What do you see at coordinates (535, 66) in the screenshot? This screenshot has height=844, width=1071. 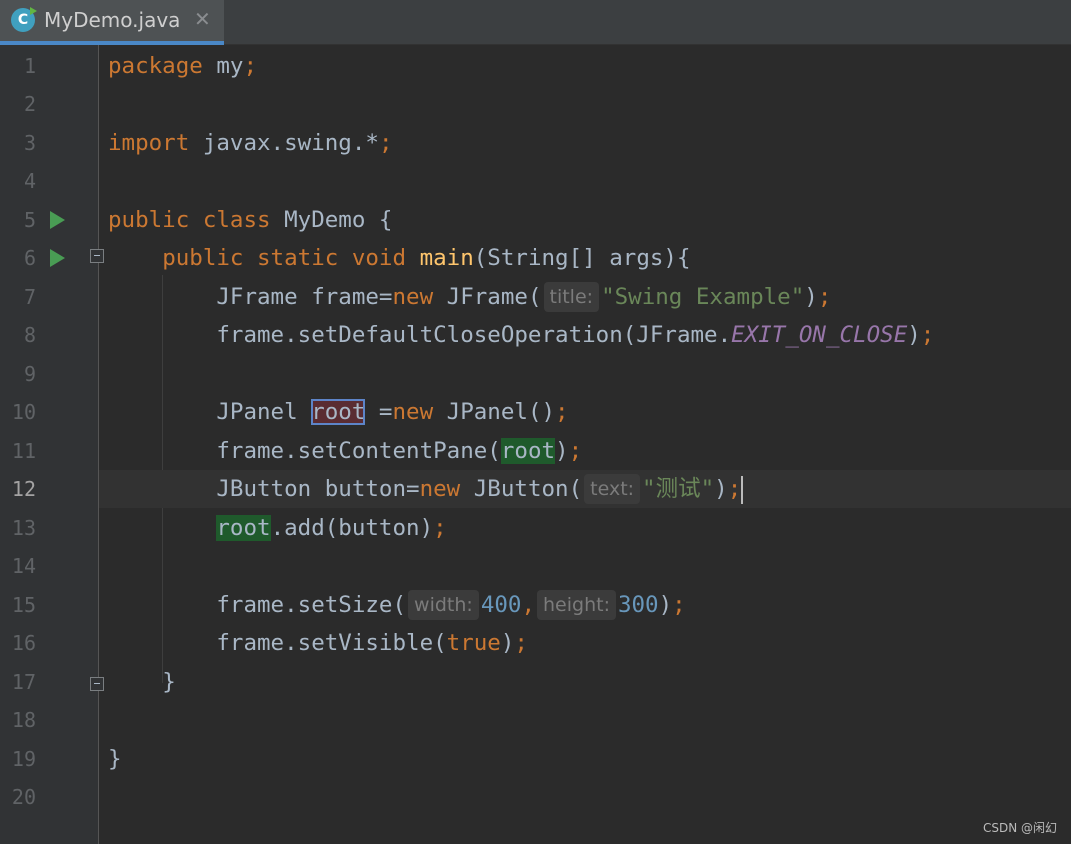 I see `code-line-1: 1 package my;` at bounding box center [535, 66].